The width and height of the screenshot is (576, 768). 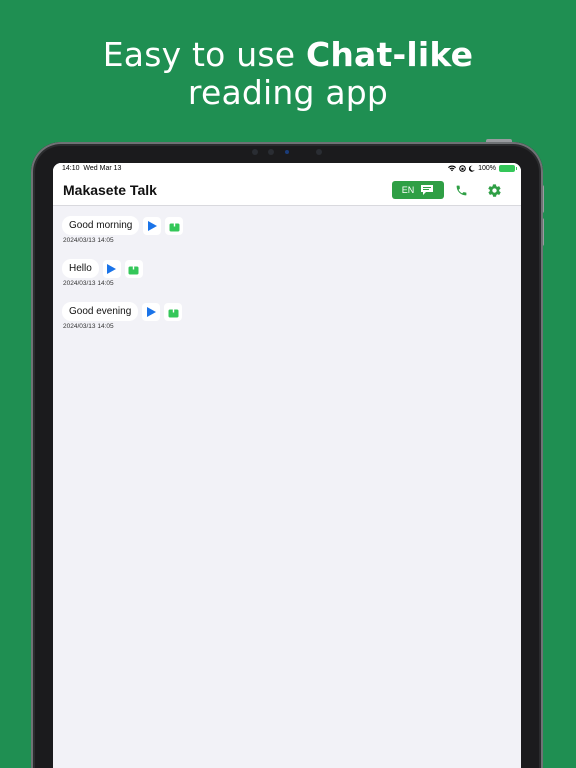 I want to click on language-label: EN, so click(x=408, y=190).